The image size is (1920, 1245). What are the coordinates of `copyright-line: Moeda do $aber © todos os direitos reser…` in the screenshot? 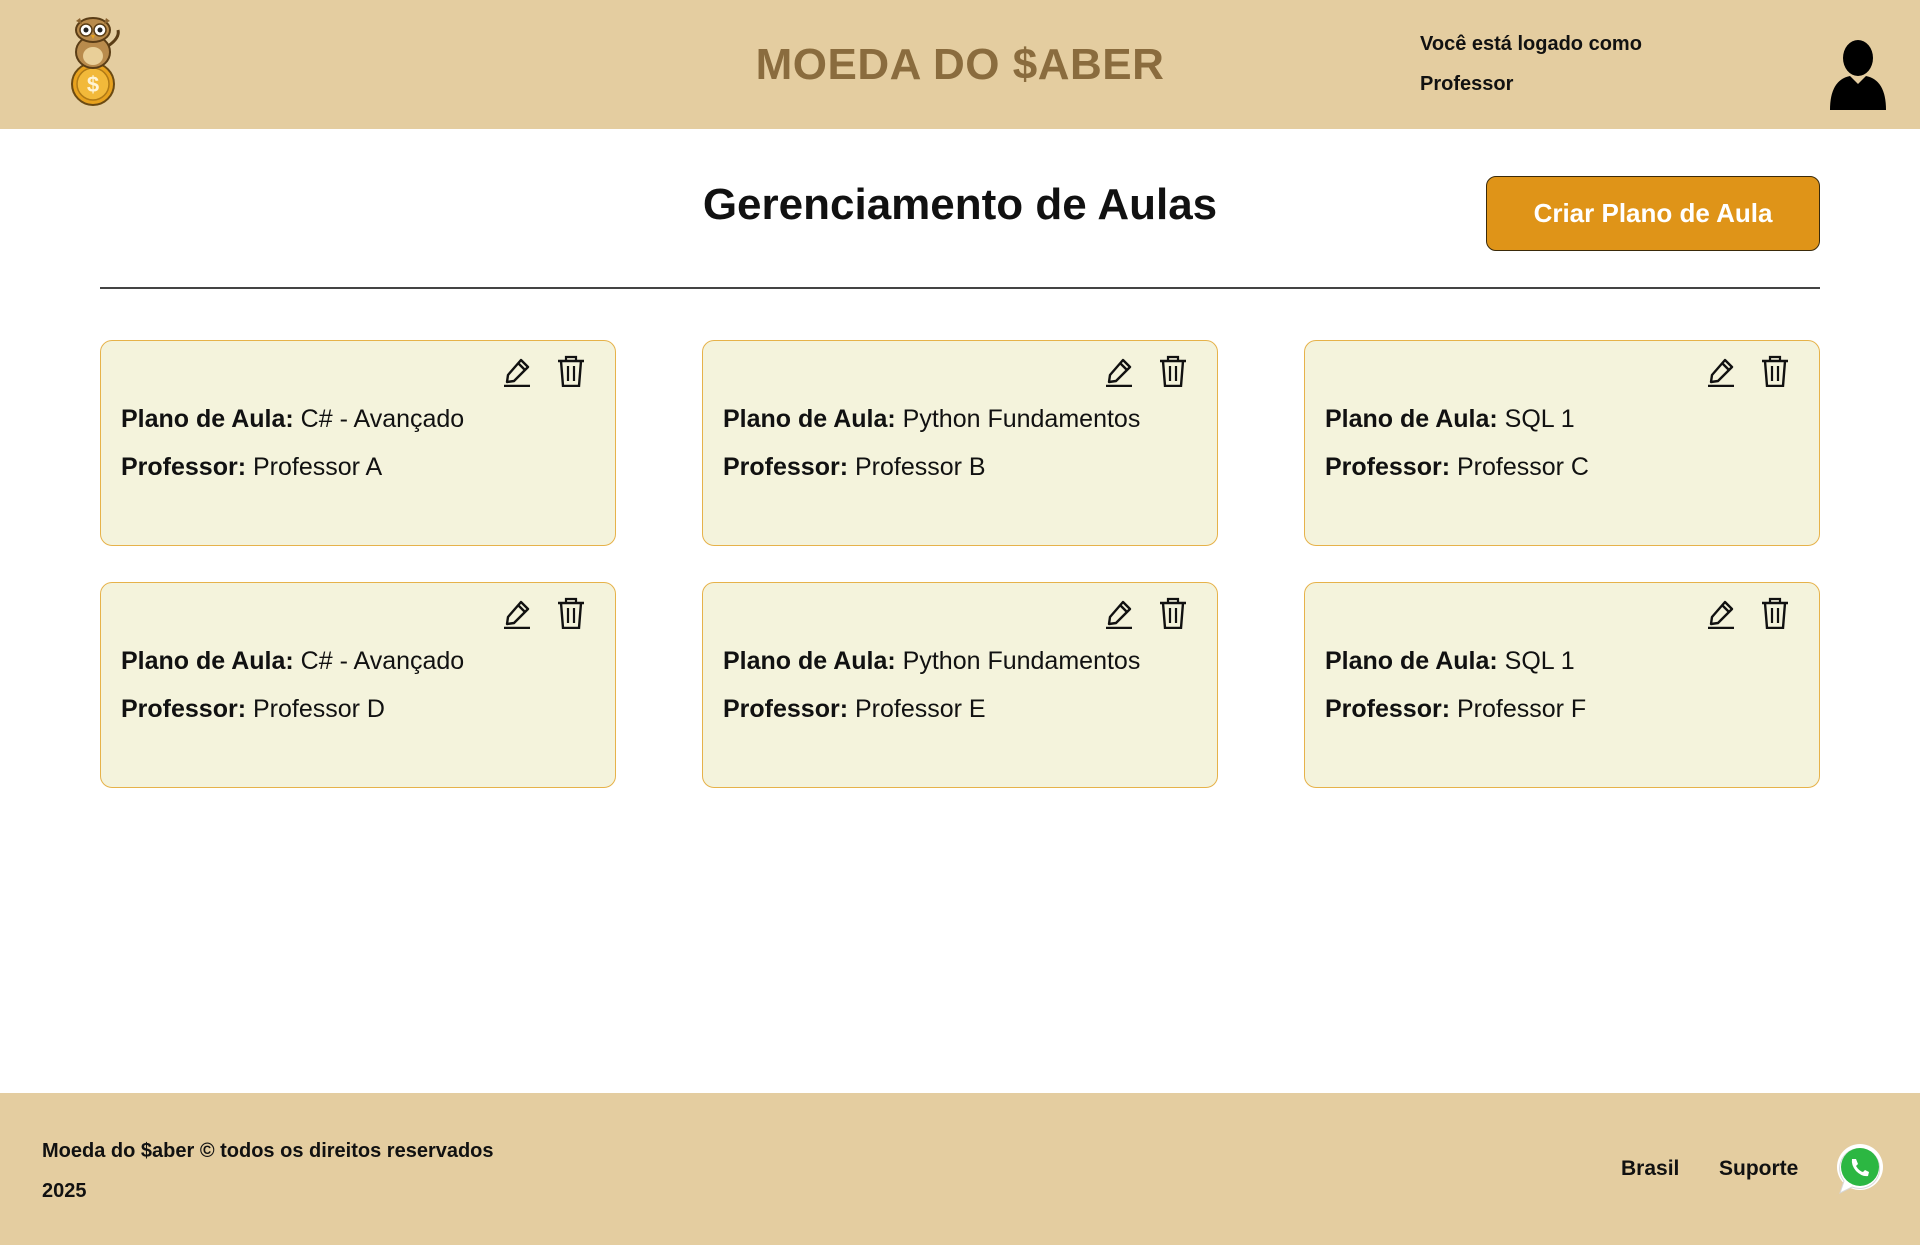 It's located at (268, 1151).